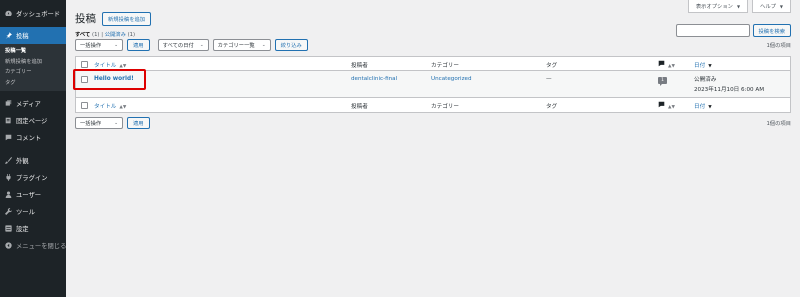  Describe the element at coordinates (138, 45) in the screenshot. I see `apply-button: 適用` at that location.